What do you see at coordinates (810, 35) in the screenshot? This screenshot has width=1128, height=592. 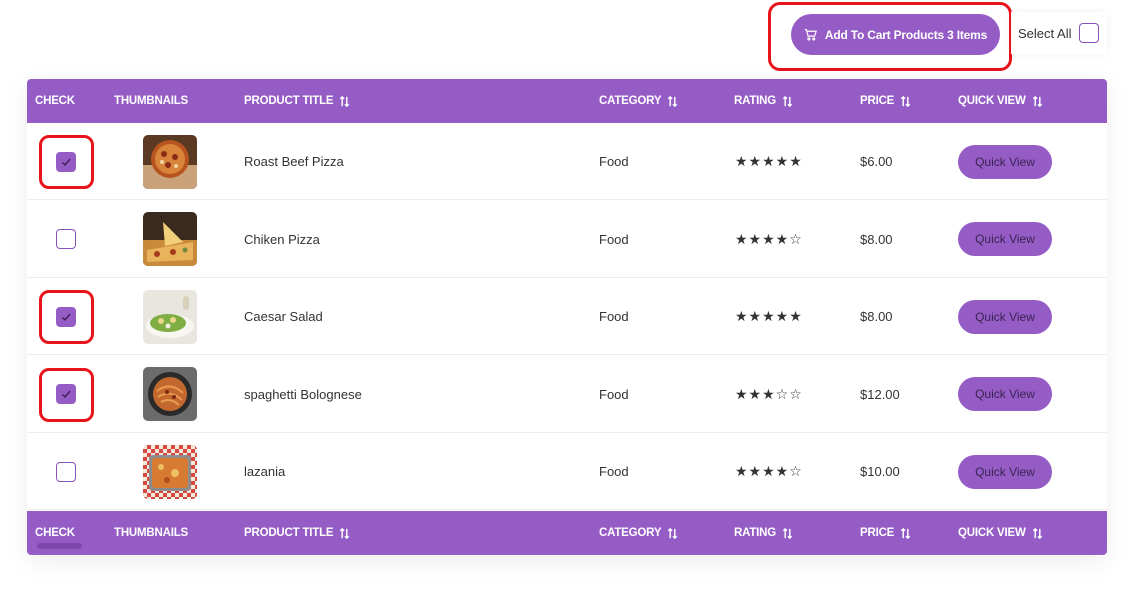 I see `cart-icon` at bounding box center [810, 35].